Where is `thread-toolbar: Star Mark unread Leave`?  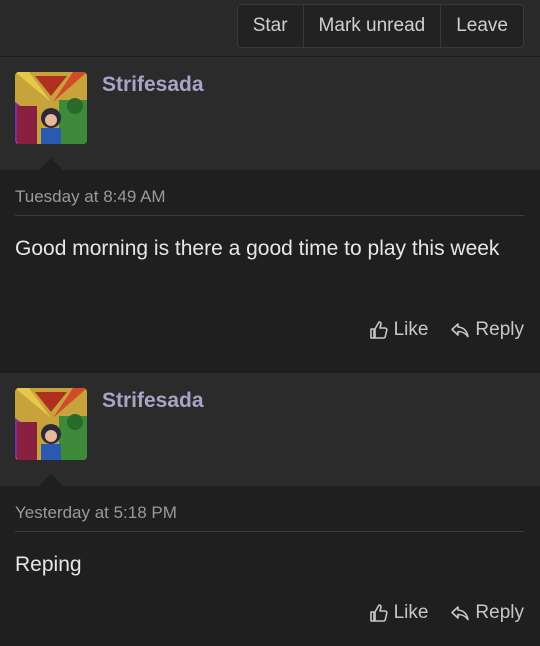 thread-toolbar: Star Mark unread Leave is located at coordinates (270, 28).